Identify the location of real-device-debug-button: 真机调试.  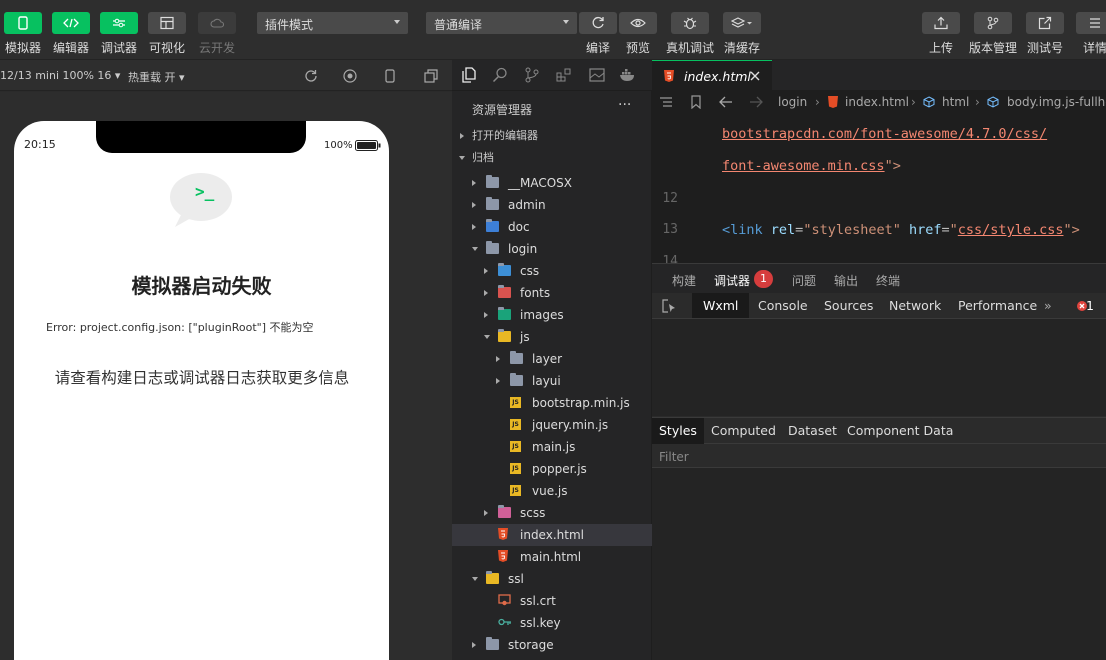
(690, 28).